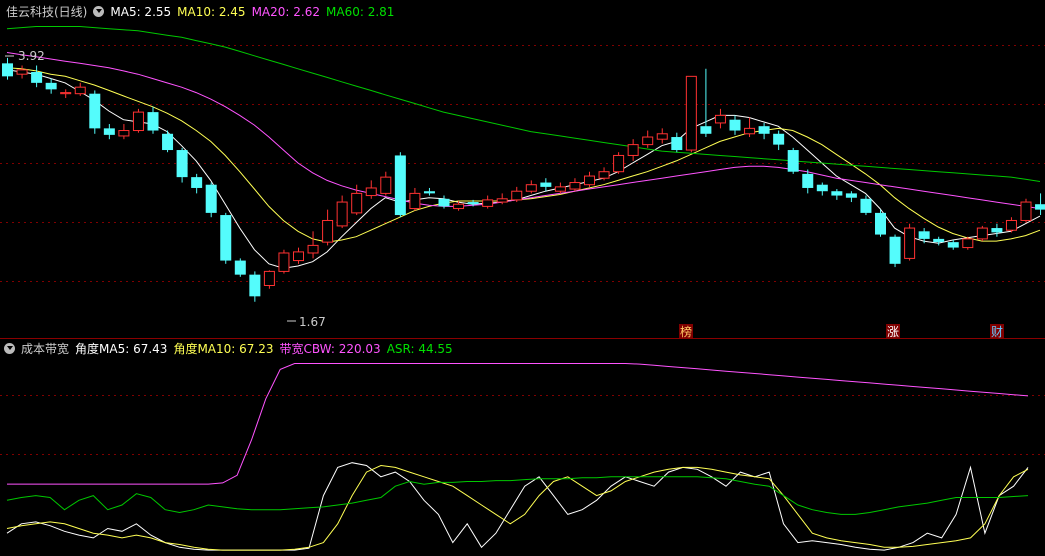 The height and width of the screenshot is (556, 1045). What do you see at coordinates (141, 12) in the screenshot?
I see `ma5-value: MA5: 2.55` at bounding box center [141, 12].